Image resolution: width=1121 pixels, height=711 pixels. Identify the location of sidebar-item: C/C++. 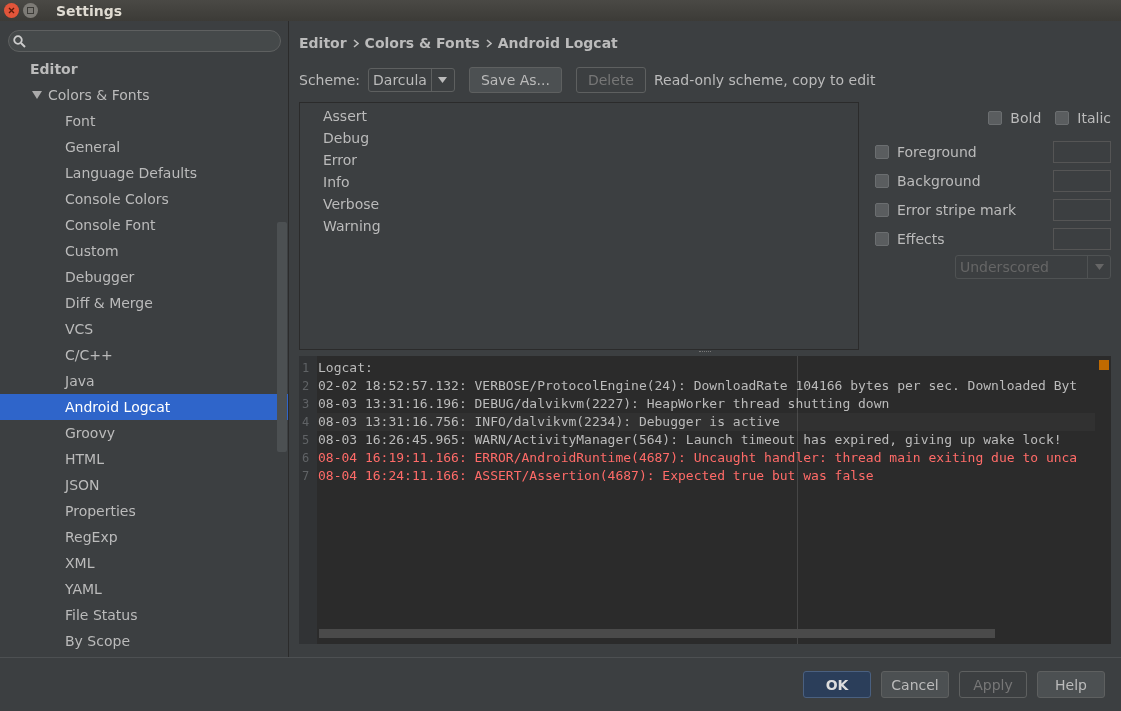
(144, 355).